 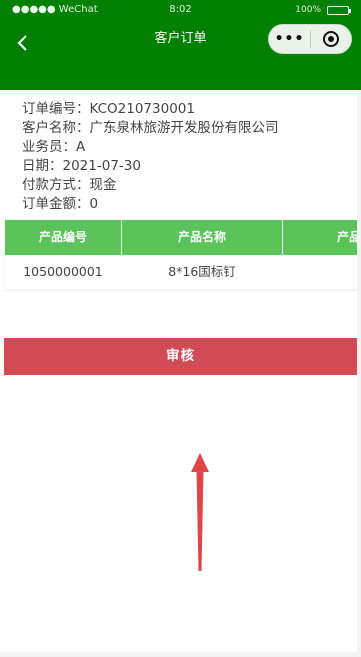 I want to click on audit-button: 审核, so click(x=180, y=356).